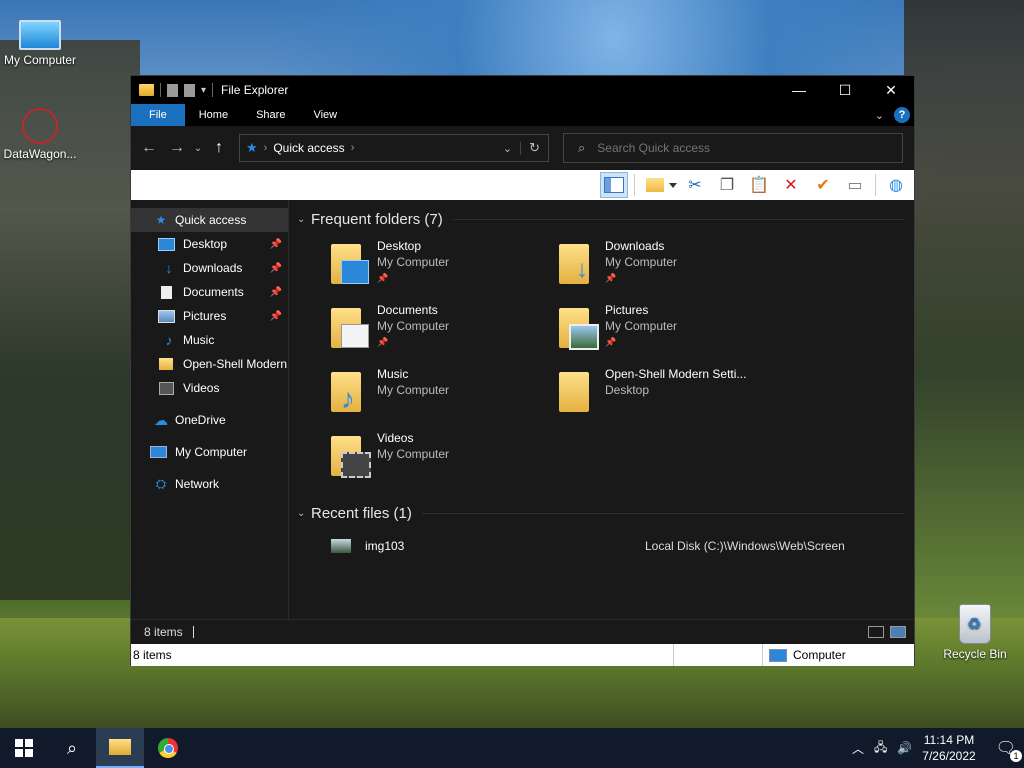  I want to click on sidebar-item-videos: Videos, so click(209, 388).